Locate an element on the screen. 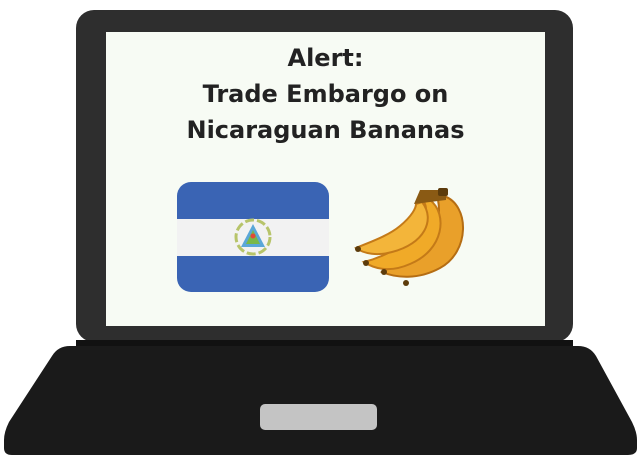  alert-line-2: Trade Embargo on is located at coordinates (325, 94).